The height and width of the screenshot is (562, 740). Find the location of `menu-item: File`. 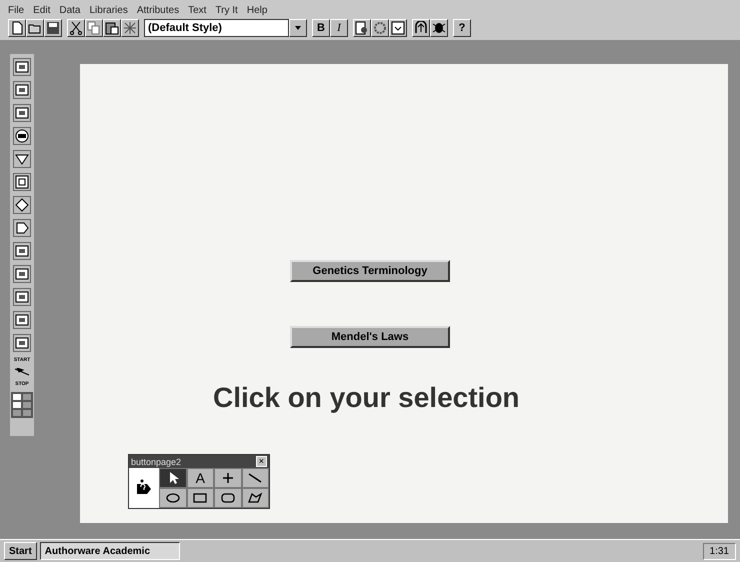

menu-item: File is located at coordinates (16, 10).